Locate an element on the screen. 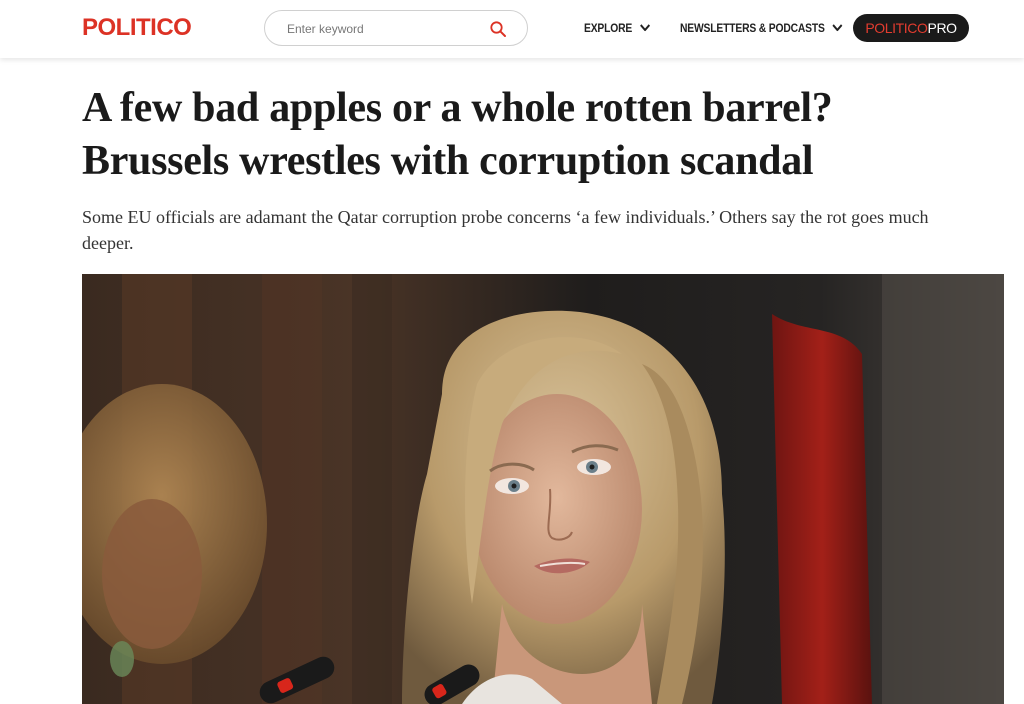 The height and width of the screenshot is (704, 1024). search-input is located at coordinates (387, 29).